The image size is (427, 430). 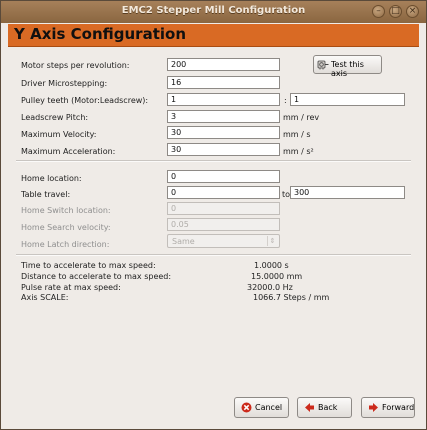 I want to click on max-velocity-field: 30, so click(x=223, y=132).